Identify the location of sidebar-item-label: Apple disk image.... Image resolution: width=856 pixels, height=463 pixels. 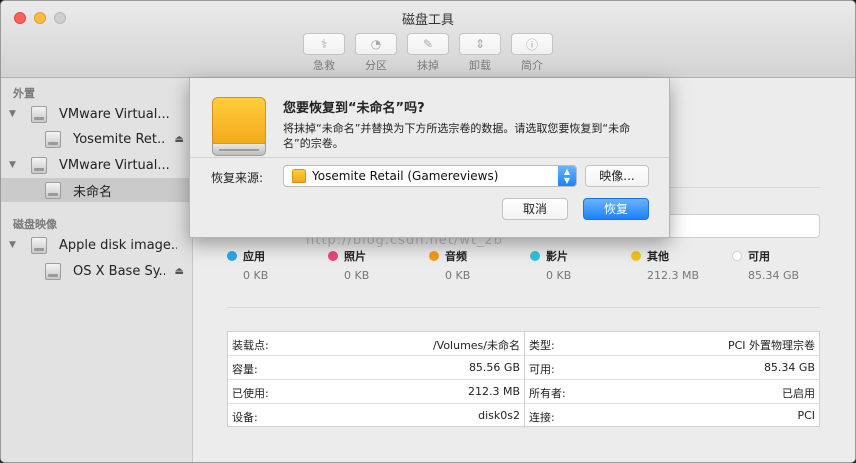
(118, 245).